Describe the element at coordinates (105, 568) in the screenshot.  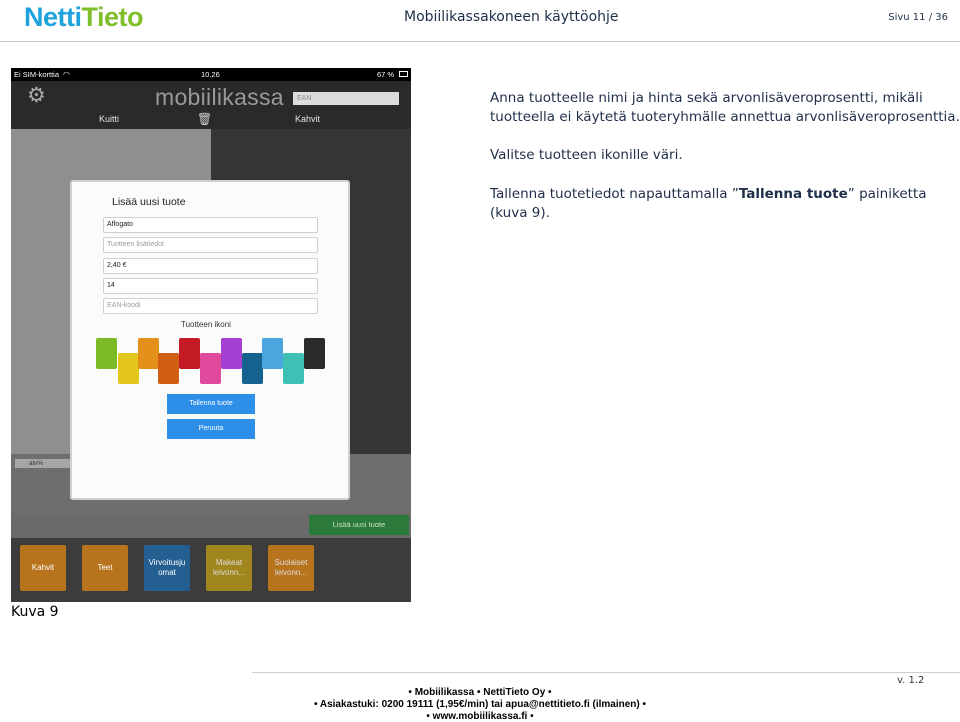
I see `tile-teet: Teet` at that location.